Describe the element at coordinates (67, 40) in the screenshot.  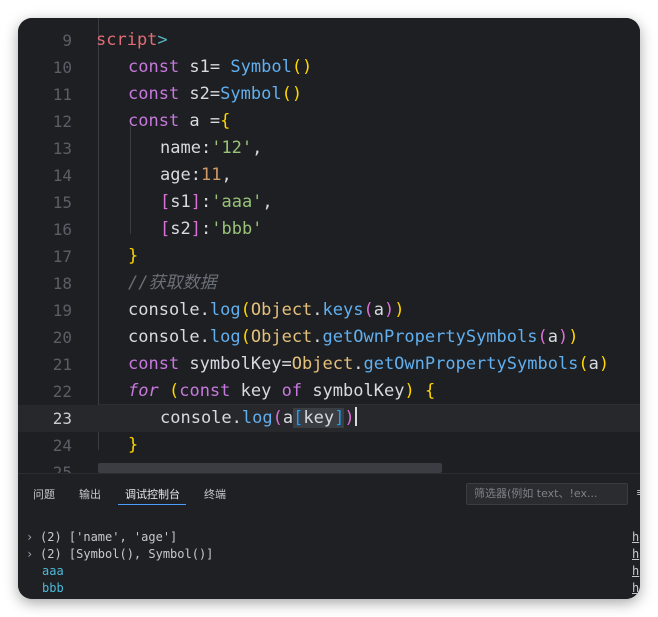
I see `line-number: 9` at that location.